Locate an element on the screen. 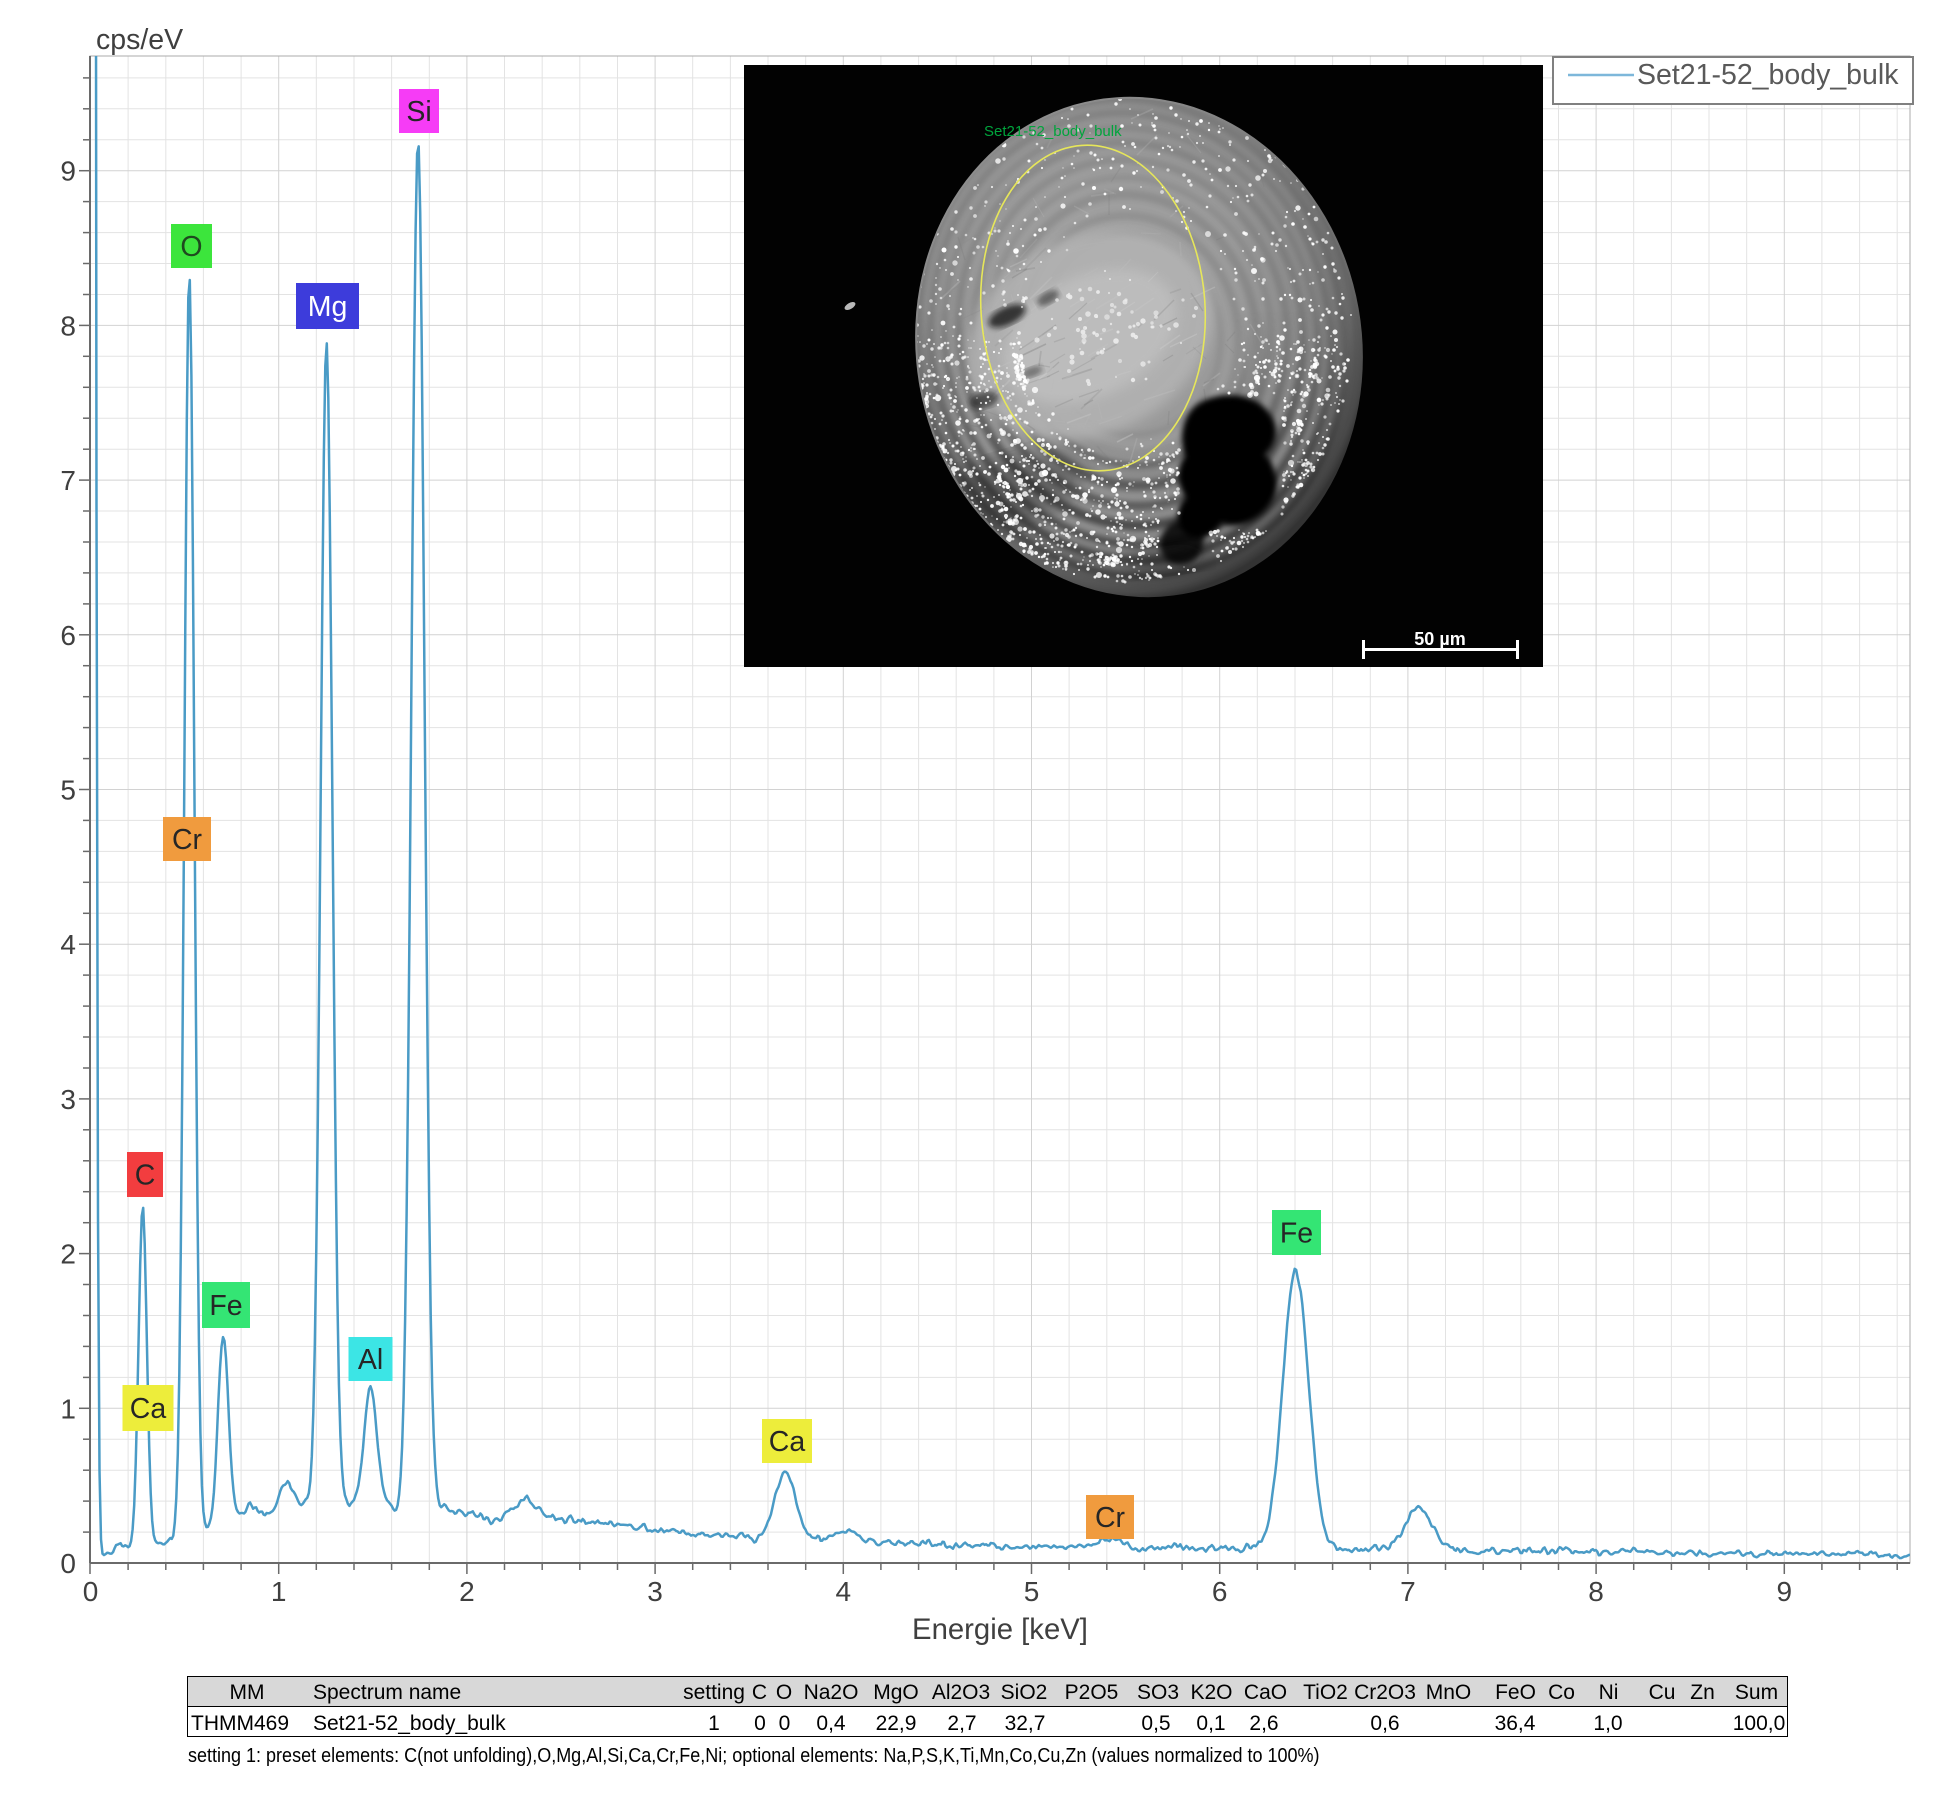 The width and height of the screenshot is (1944, 1814). svg-text: Al is located at coordinates (370, 1360).